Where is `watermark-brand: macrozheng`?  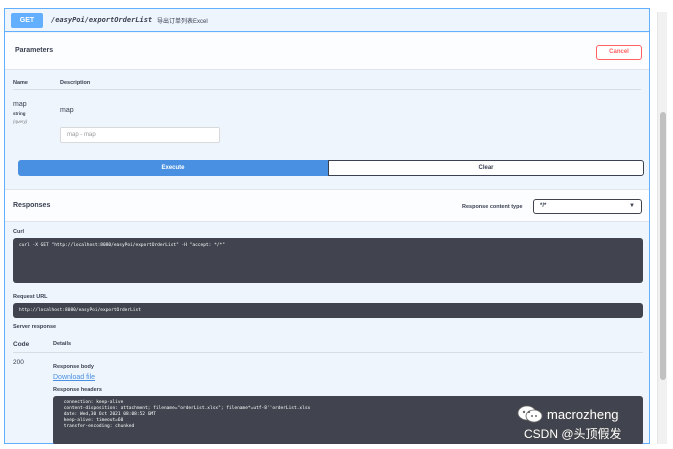
watermark-brand: macrozheng is located at coordinates (568, 414).